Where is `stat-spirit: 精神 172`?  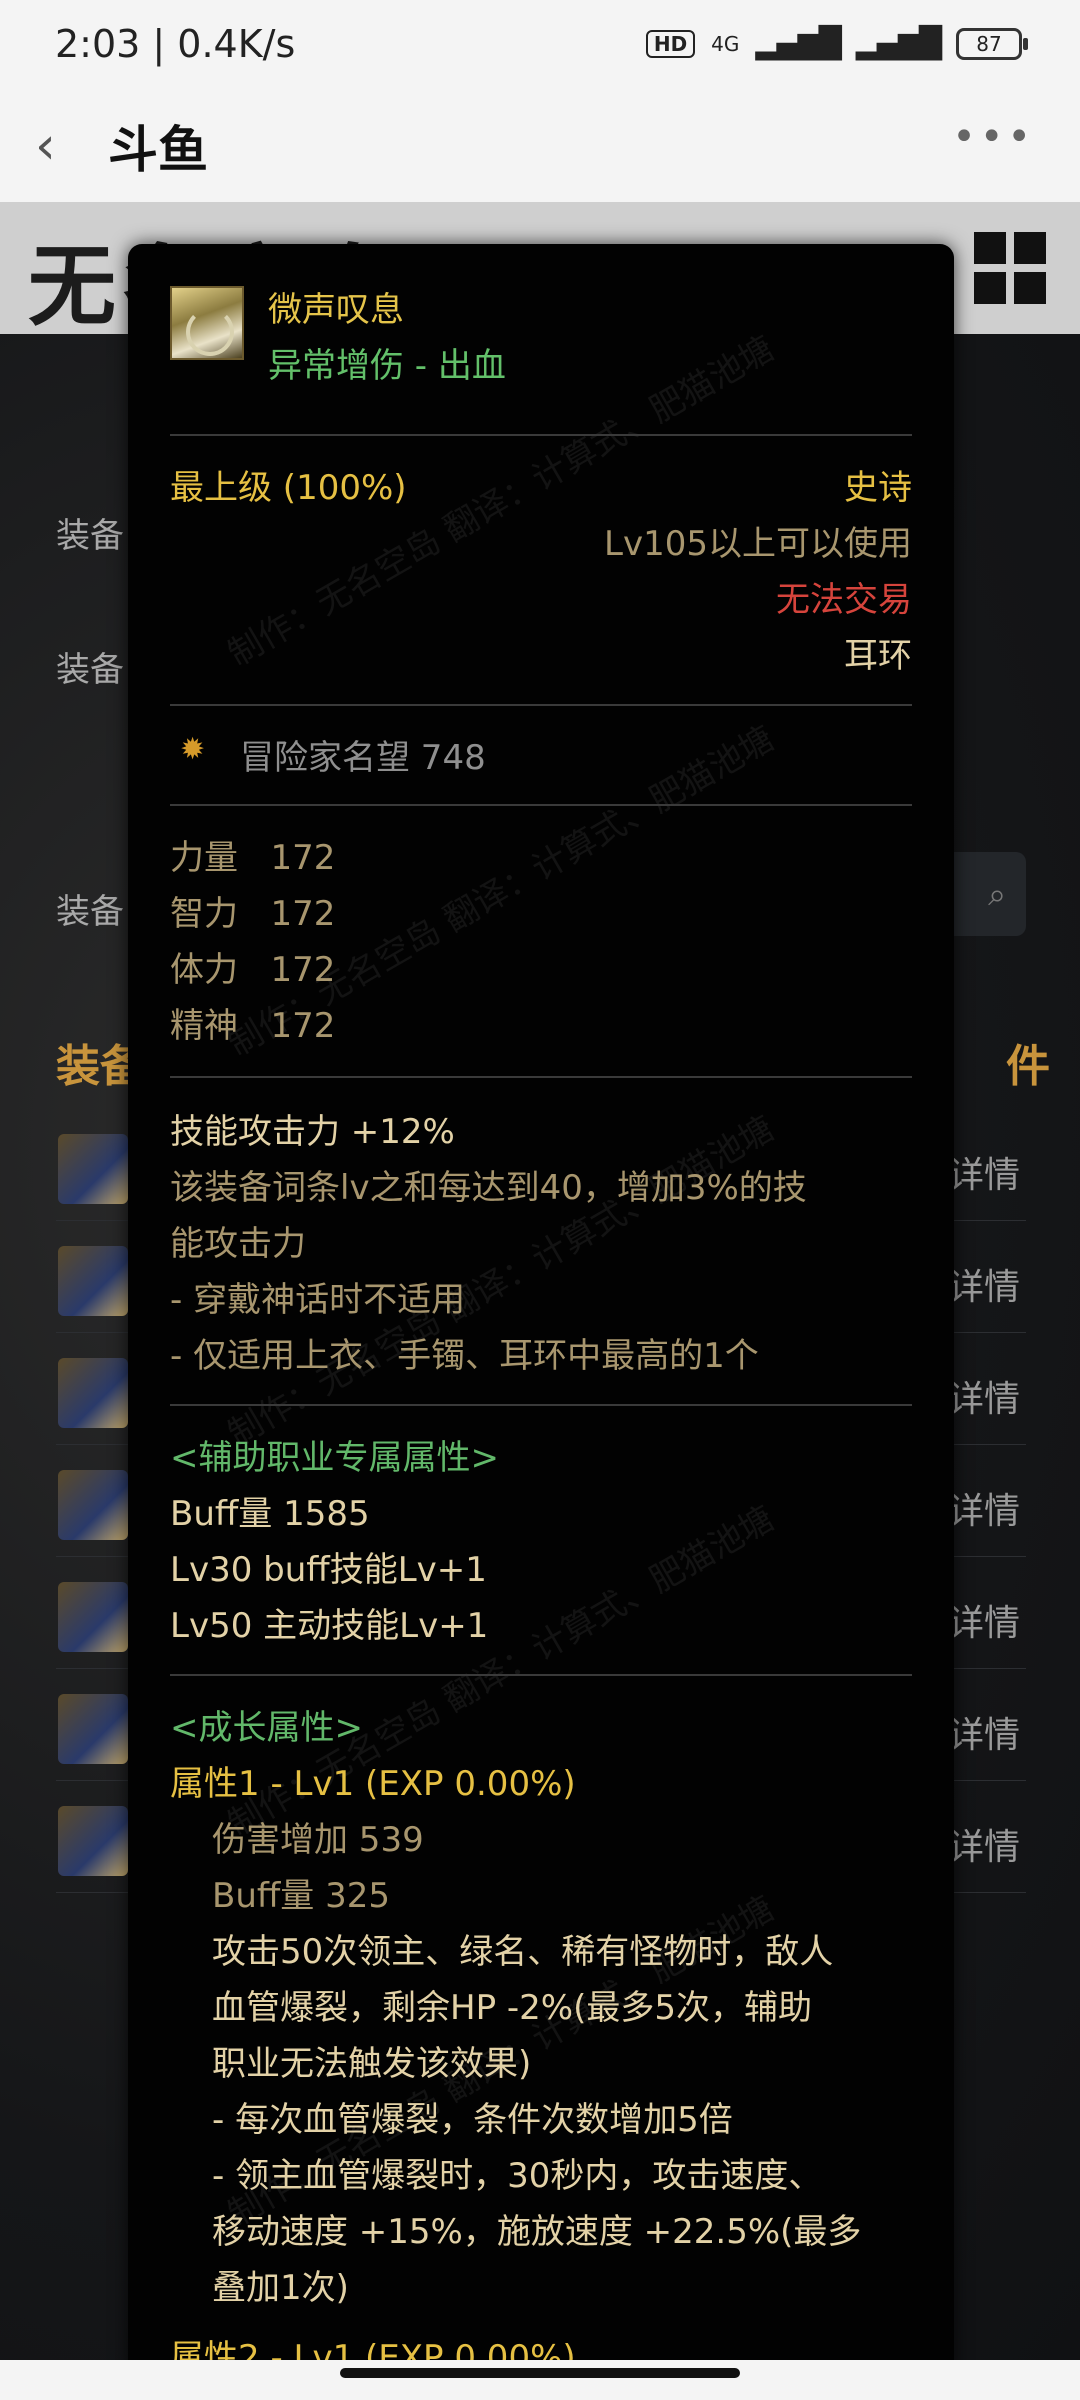
stat-spirit: 精神 172 is located at coordinates (252, 1022).